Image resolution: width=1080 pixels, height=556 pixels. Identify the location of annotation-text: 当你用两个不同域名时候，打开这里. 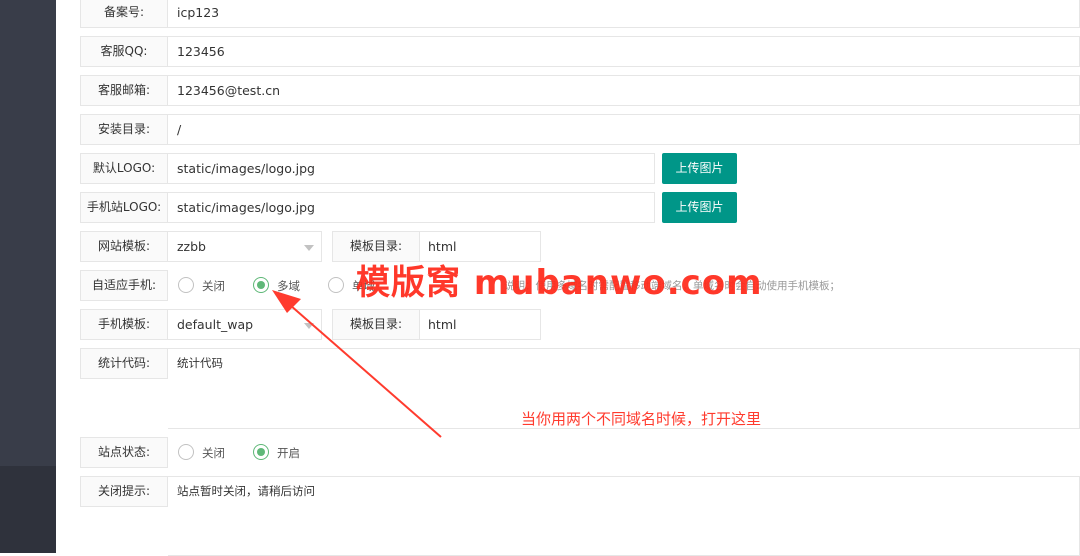
(641, 419).